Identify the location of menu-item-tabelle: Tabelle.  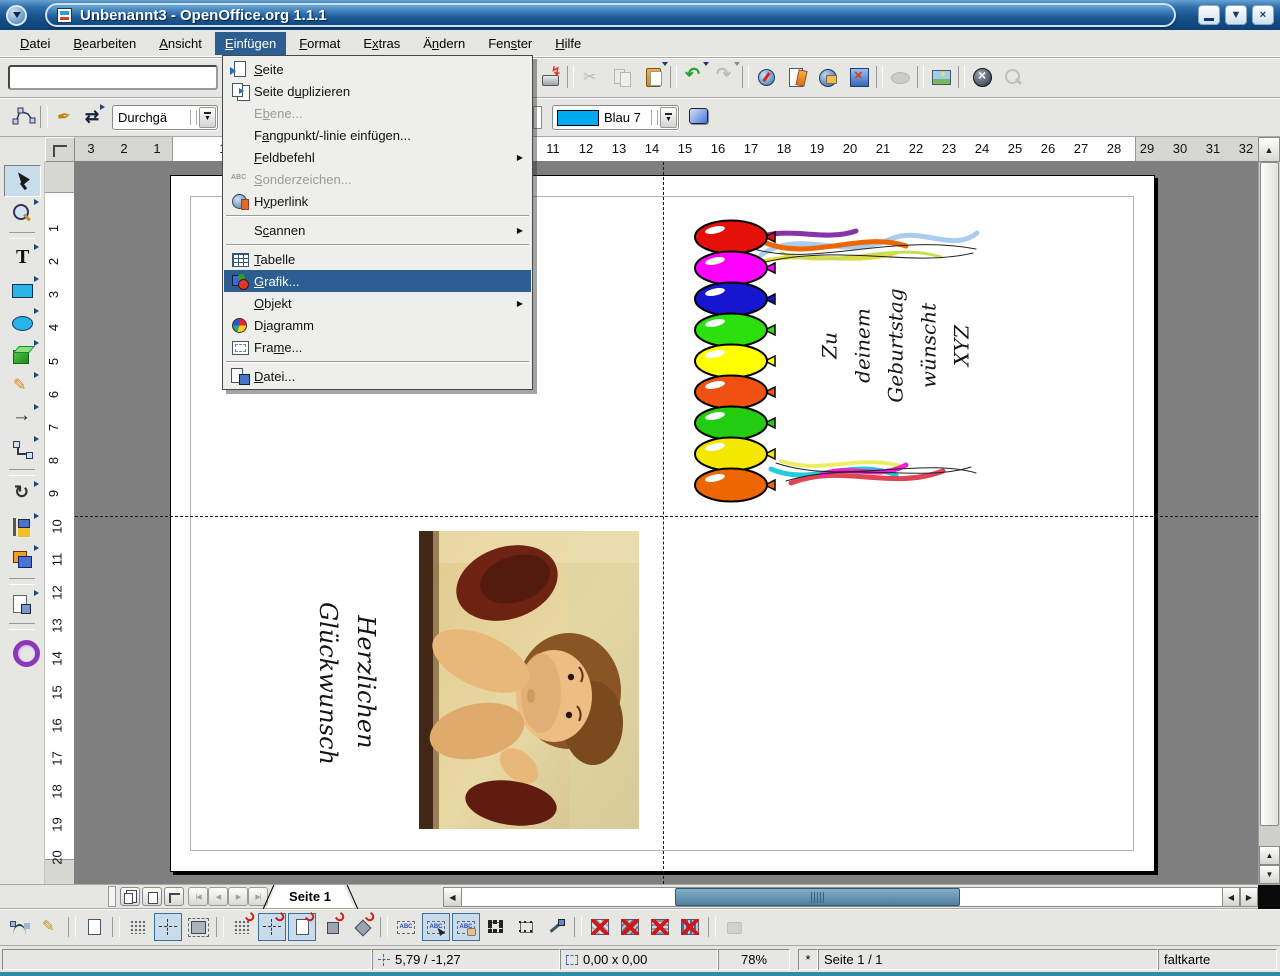
(377, 259).